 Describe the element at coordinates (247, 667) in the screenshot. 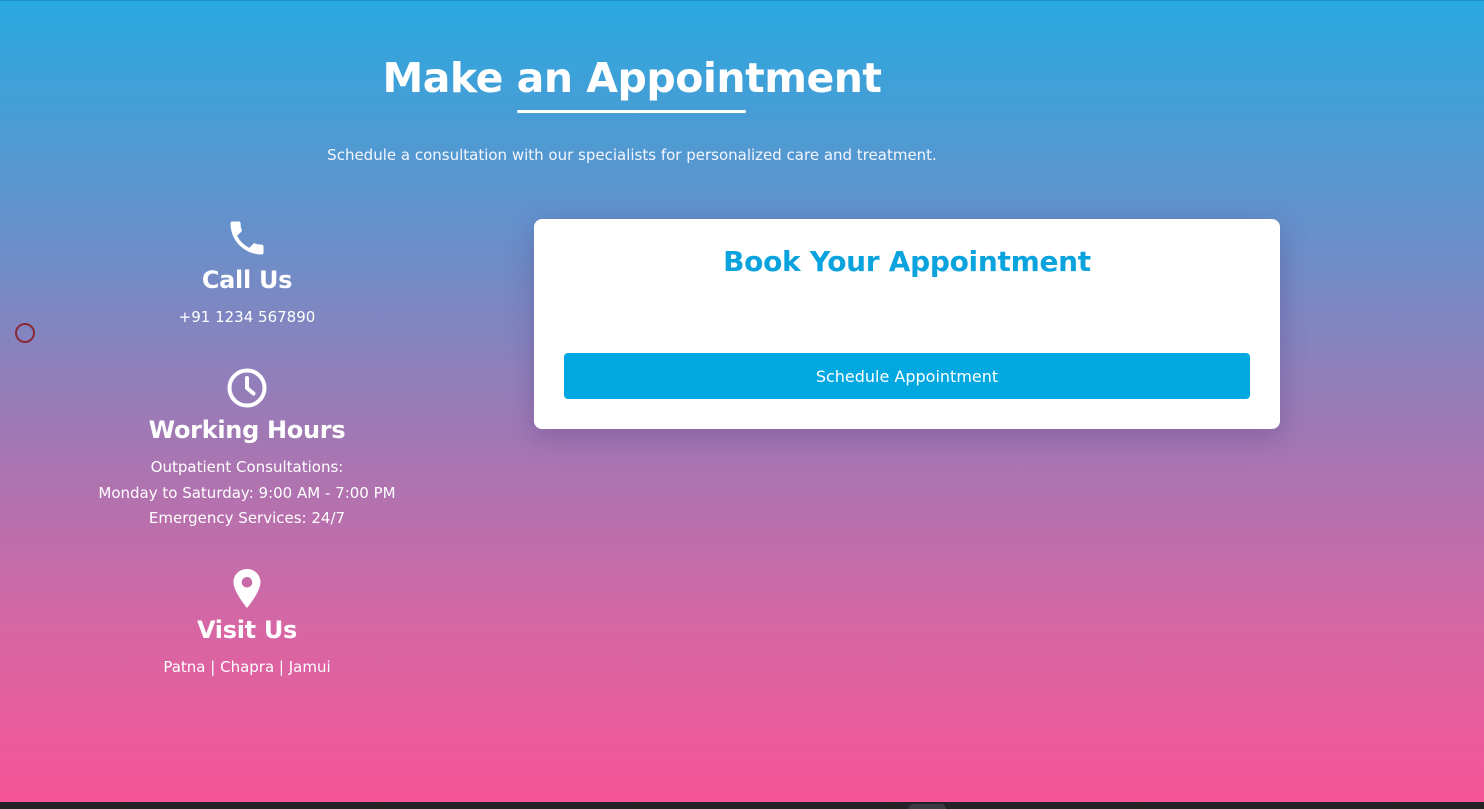

I see `locations-text: Patna | Chapra | Jamui` at that location.